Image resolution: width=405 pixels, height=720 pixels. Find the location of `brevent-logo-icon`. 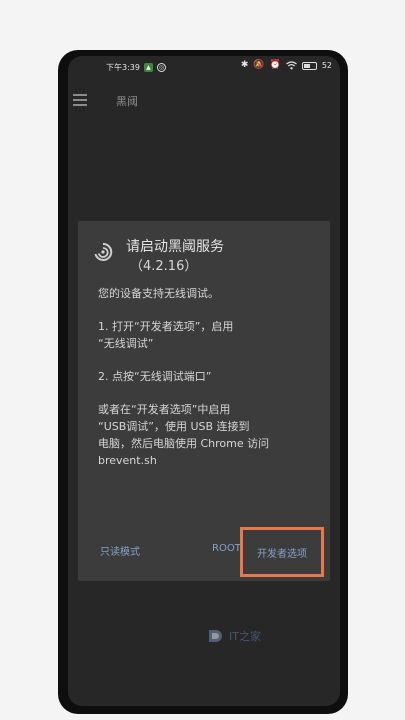

brevent-logo-icon is located at coordinates (103, 251).